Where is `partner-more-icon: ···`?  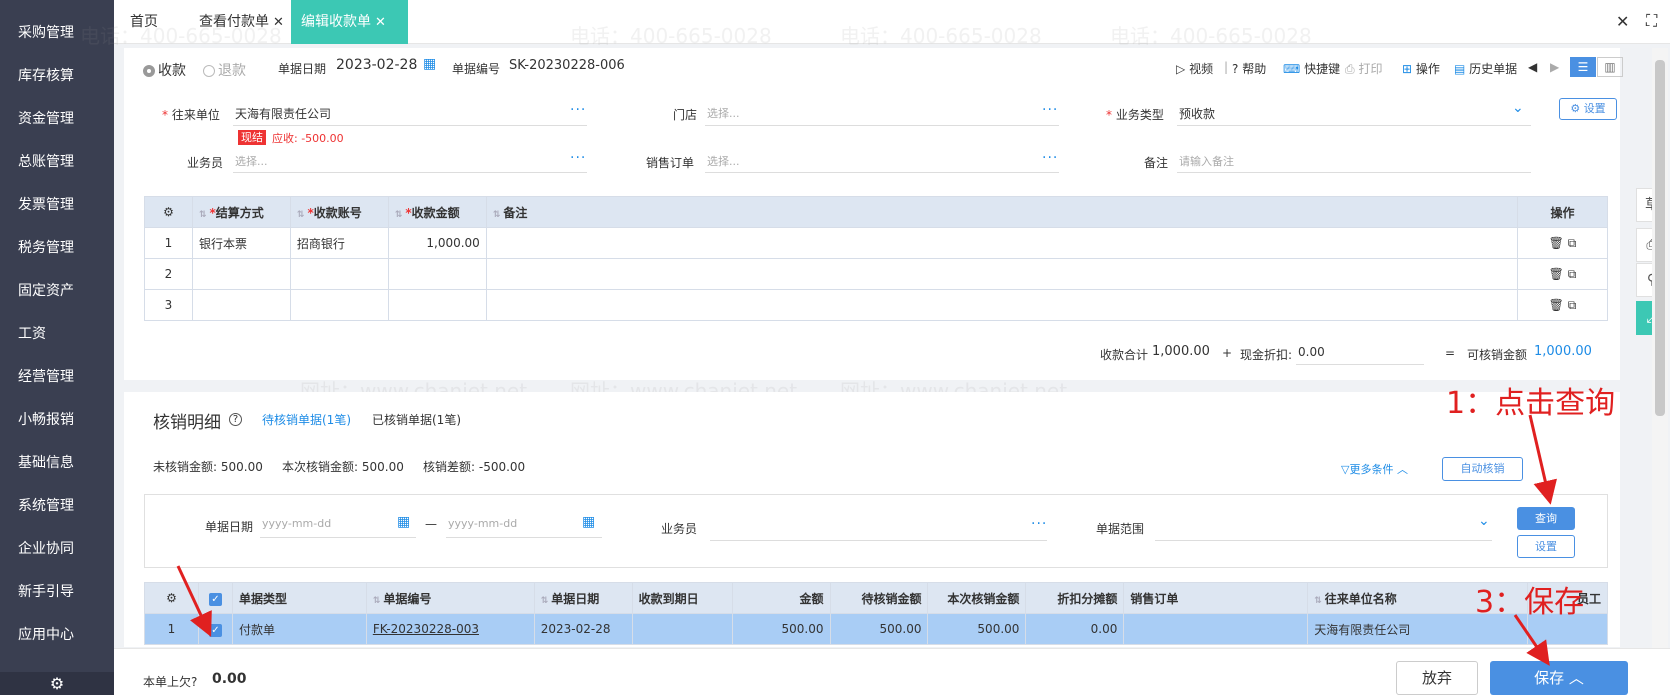
partner-more-icon: ··· is located at coordinates (578, 110).